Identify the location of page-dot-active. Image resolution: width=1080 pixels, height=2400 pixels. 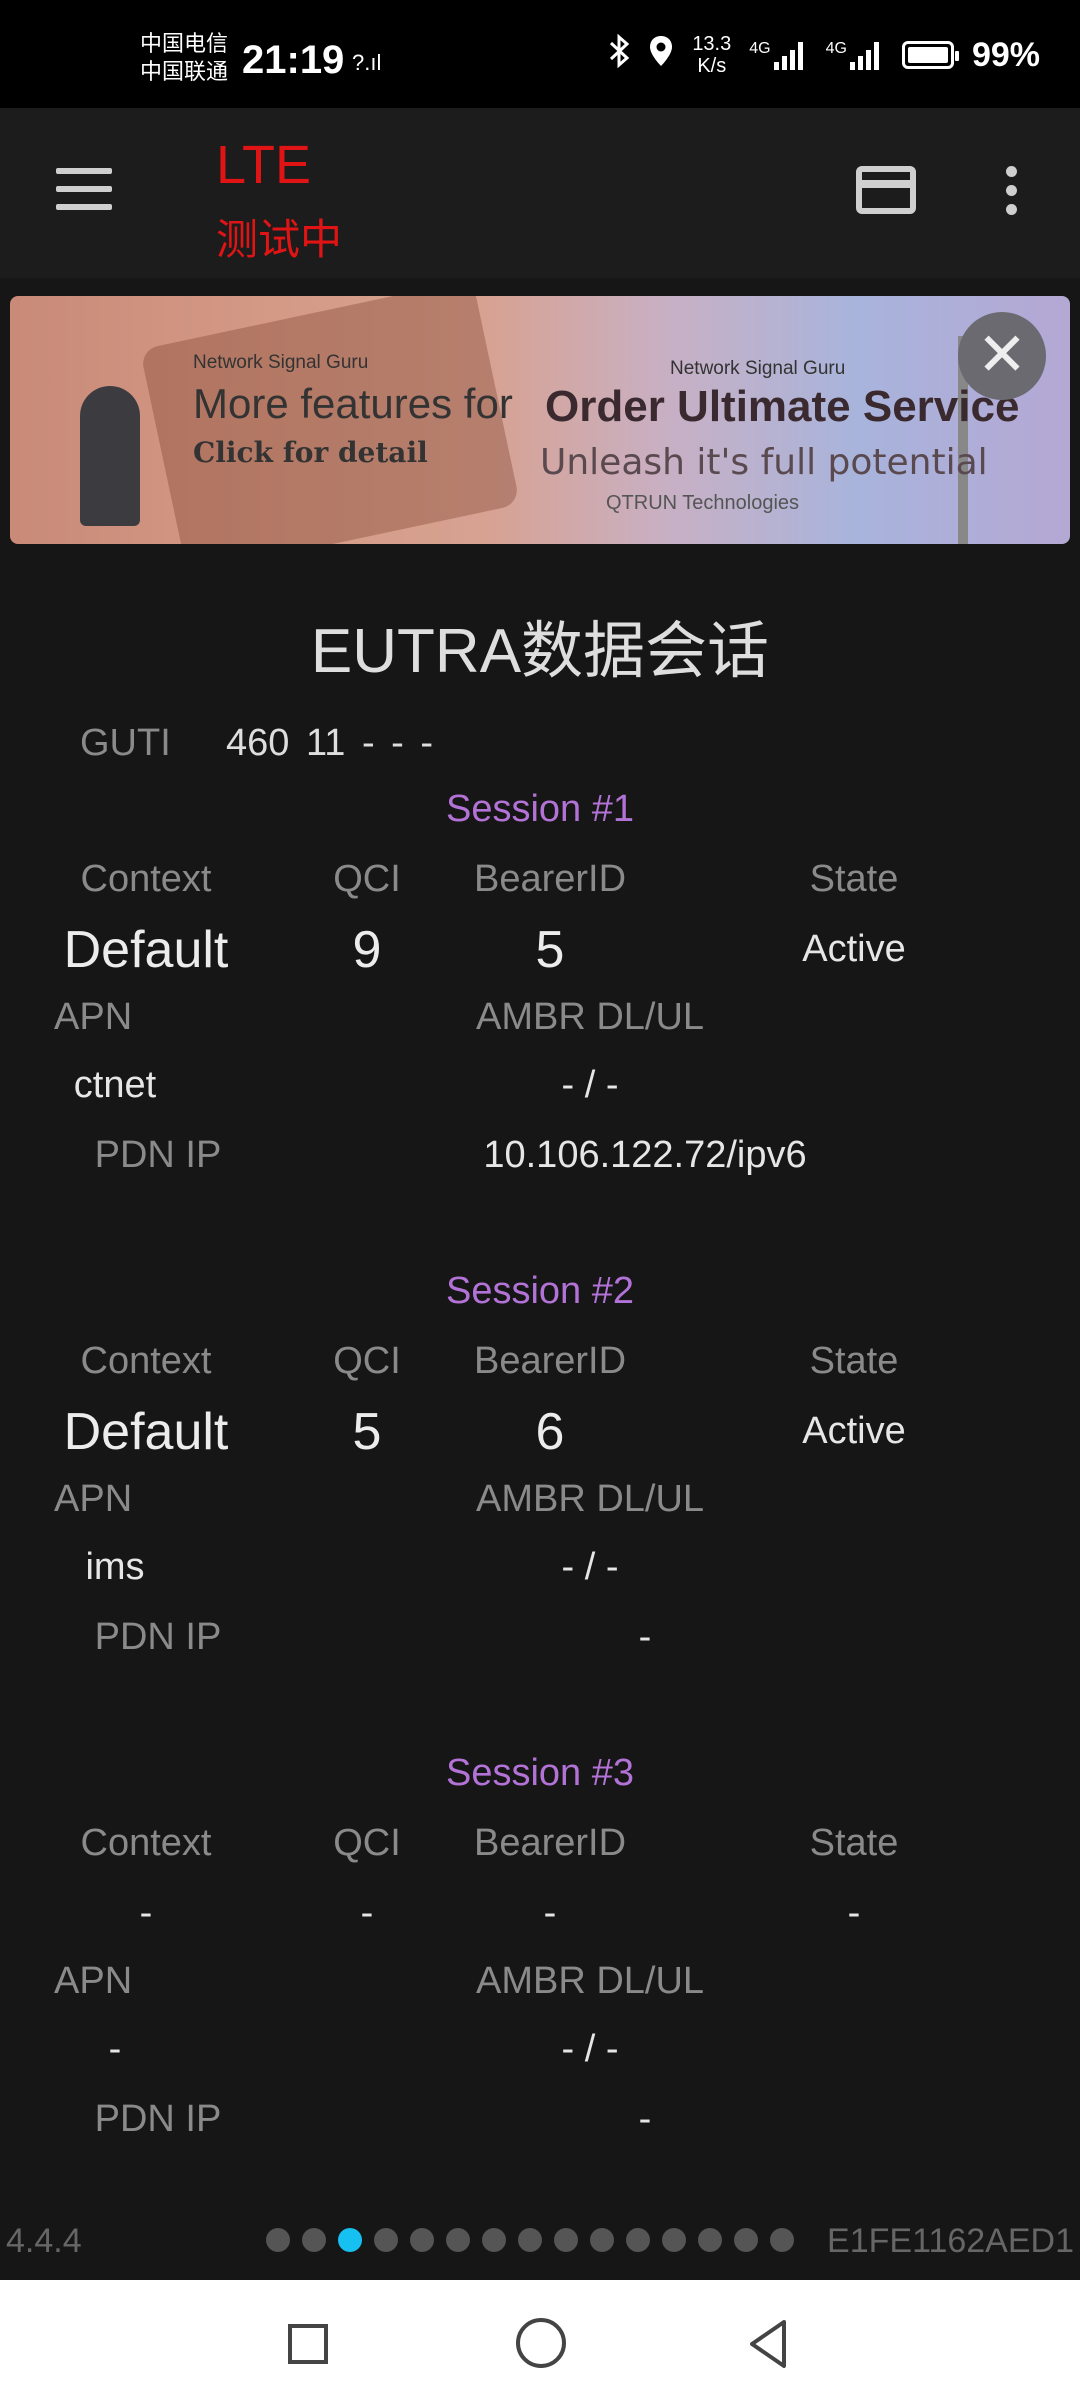
(350, 2240).